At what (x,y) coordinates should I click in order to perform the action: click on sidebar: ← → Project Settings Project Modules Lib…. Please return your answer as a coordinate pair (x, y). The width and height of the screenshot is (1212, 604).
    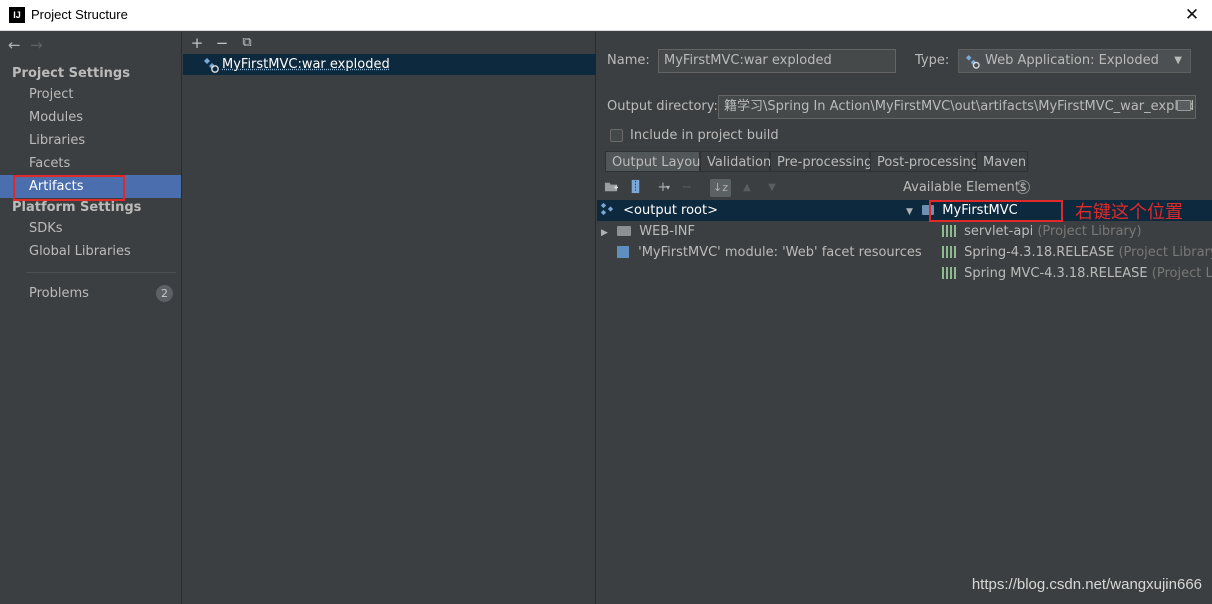
    Looking at the image, I should click on (91, 318).